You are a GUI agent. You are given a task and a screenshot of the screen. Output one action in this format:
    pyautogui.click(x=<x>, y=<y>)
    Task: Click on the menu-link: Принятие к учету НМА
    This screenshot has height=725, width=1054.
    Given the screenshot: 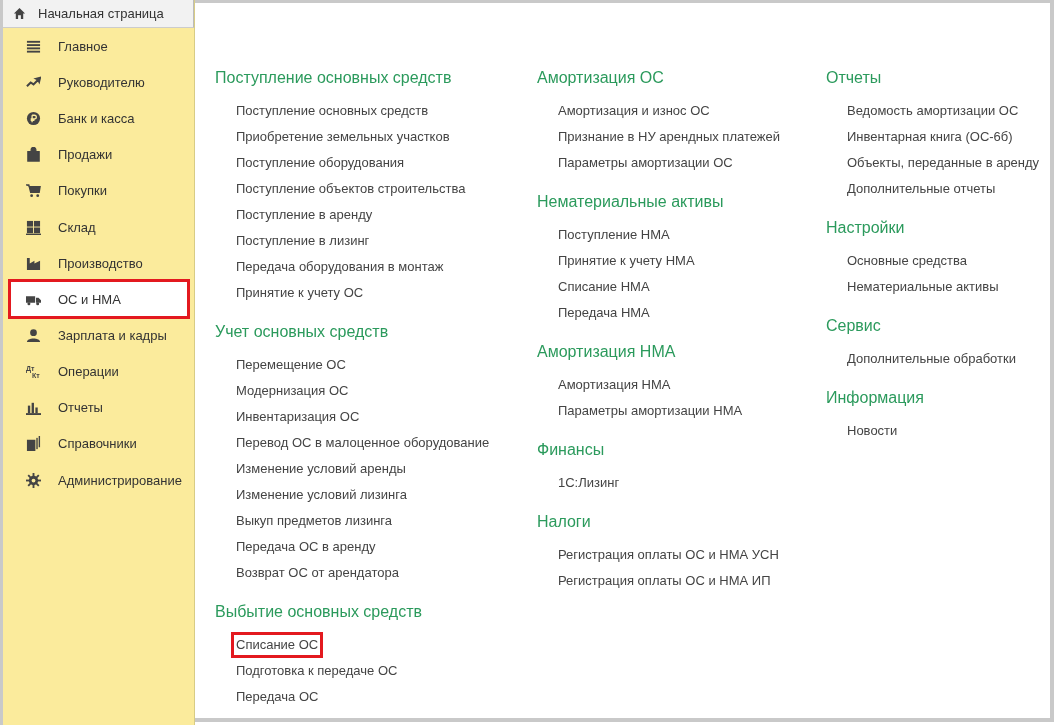 What is the action you would take?
    pyautogui.click(x=626, y=261)
    